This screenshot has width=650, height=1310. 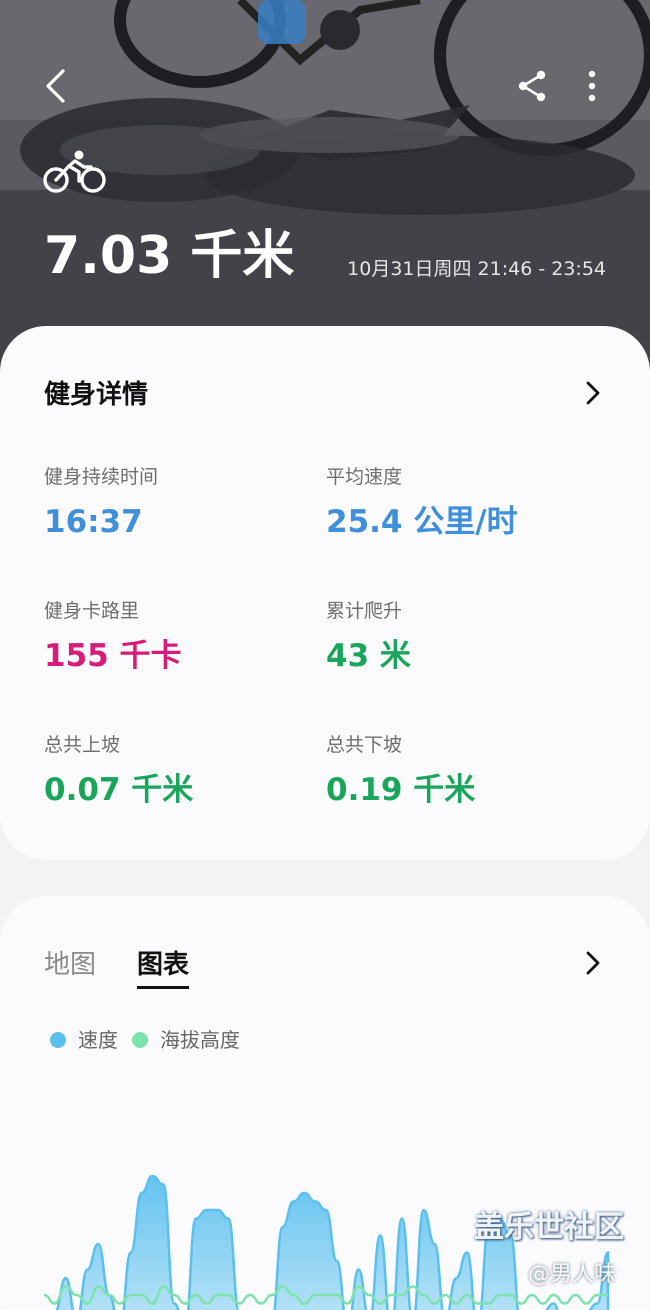 What do you see at coordinates (364, 477) in the screenshot?
I see `stat-label: 平均速度` at bounding box center [364, 477].